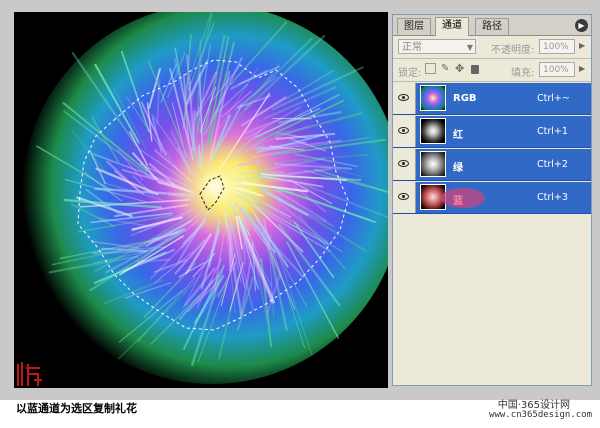 This screenshot has width=600, height=428. What do you see at coordinates (465, 98) in the screenshot?
I see `channel-name: RGB` at bounding box center [465, 98].